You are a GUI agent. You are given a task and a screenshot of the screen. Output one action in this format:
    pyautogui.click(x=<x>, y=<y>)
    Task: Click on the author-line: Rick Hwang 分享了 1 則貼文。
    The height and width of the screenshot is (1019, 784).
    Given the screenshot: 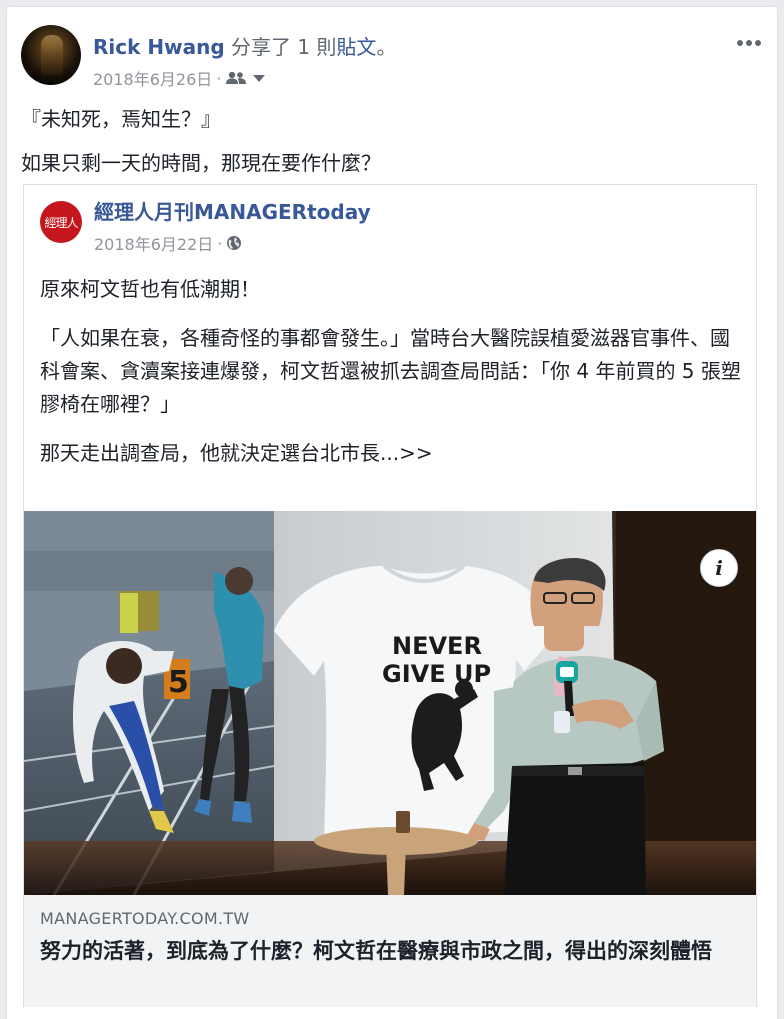 What is the action you would take?
    pyautogui.click(x=244, y=47)
    